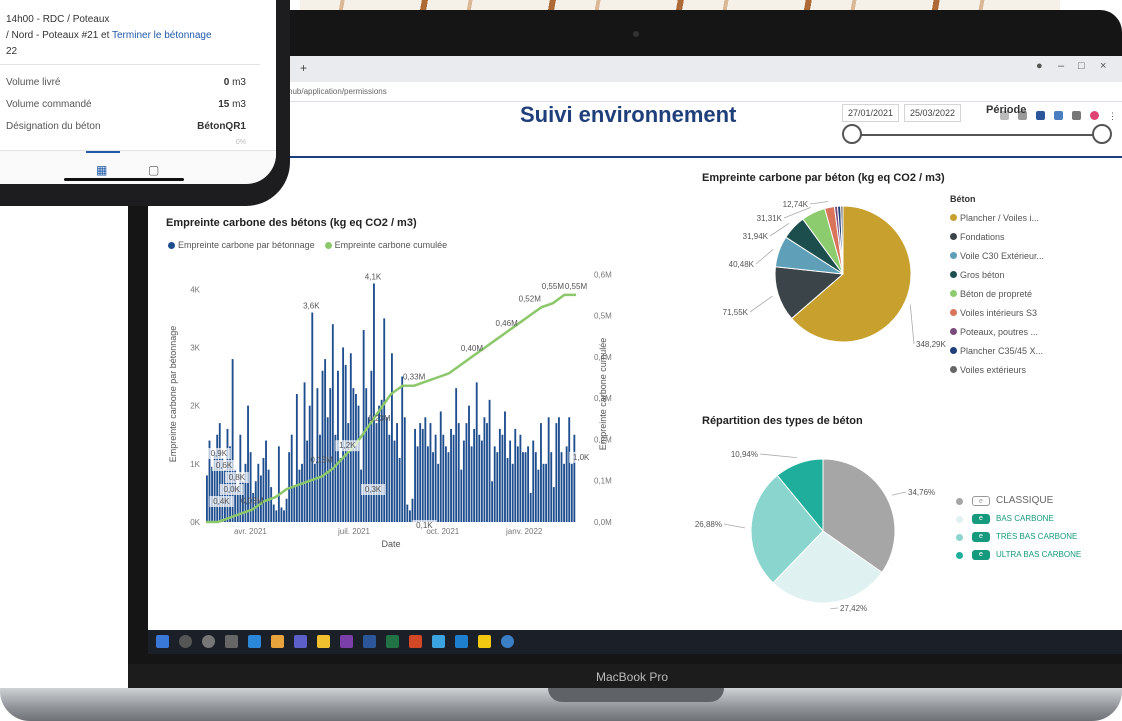 This screenshot has height=721, width=1122. What do you see at coordinates (303, 68) in the screenshot?
I see `new-tab-button: +` at bounding box center [303, 68].